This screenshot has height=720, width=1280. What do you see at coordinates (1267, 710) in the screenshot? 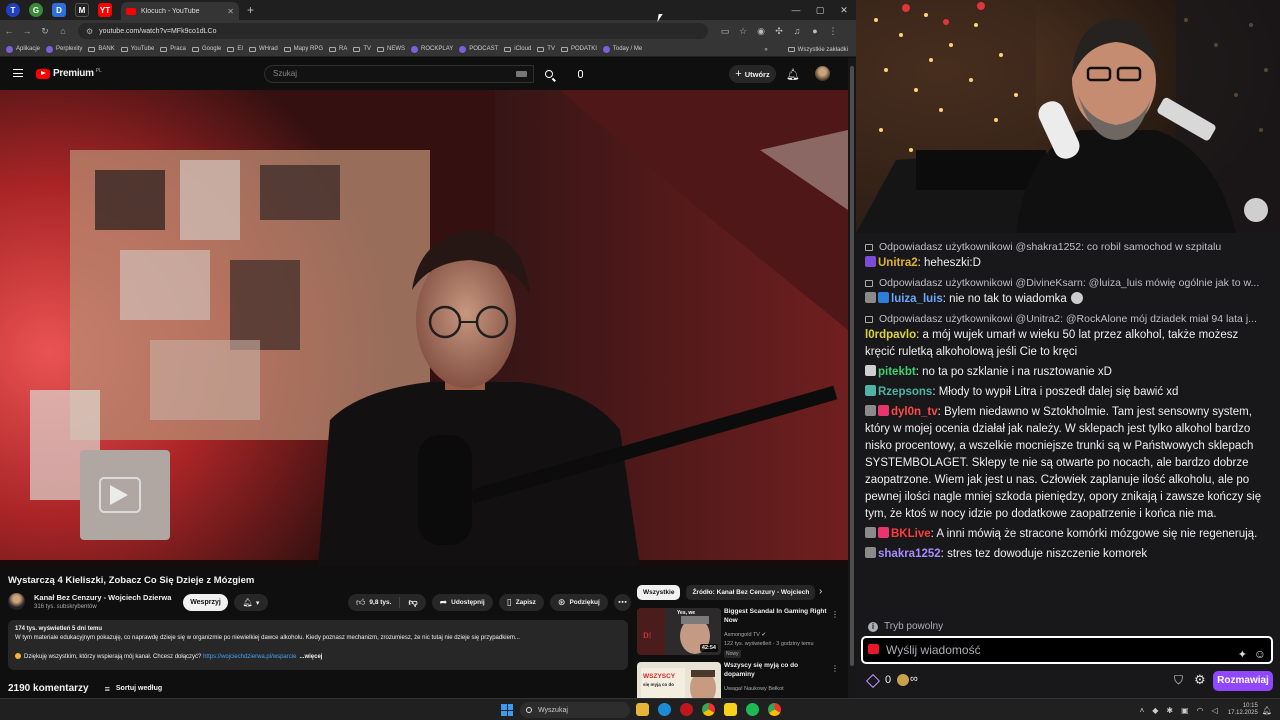
I see `notification-bell-icon: 🔔︎` at bounding box center [1267, 710].